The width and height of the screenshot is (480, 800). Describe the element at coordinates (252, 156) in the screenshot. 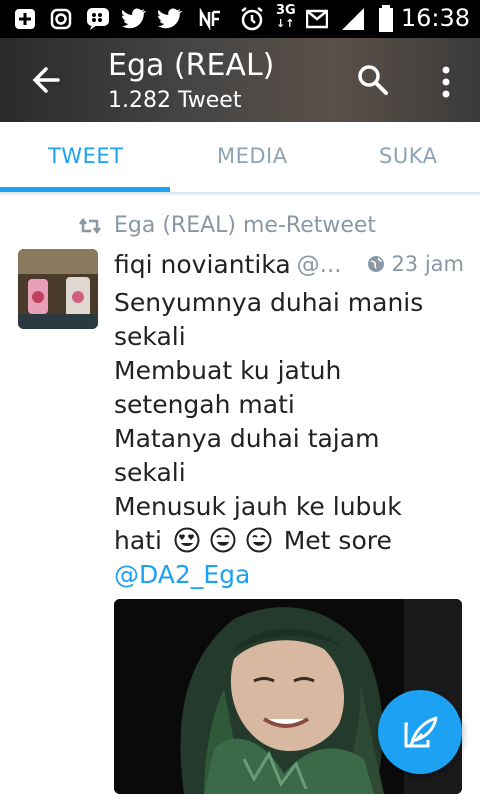

I see `tab-media: MEDIA` at that location.